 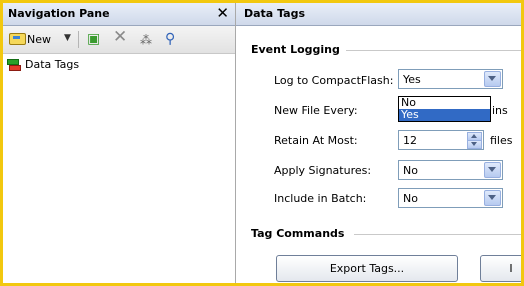 What do you see at coordinates (441, 140) in the screenshot?
I see `retain-at-most-stepper: 12` at bounding box center [441, 140].